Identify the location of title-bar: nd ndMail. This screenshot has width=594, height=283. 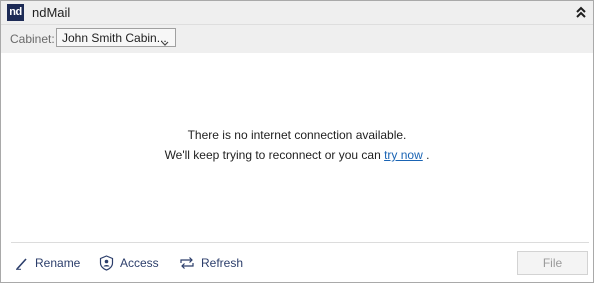
(297, 13).